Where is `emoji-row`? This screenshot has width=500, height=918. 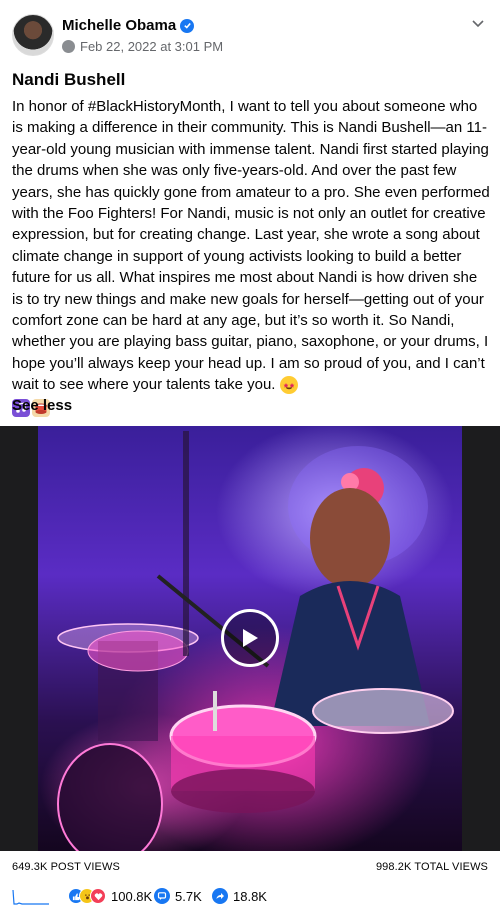
emoji-row is located at coordinates (288, 385).